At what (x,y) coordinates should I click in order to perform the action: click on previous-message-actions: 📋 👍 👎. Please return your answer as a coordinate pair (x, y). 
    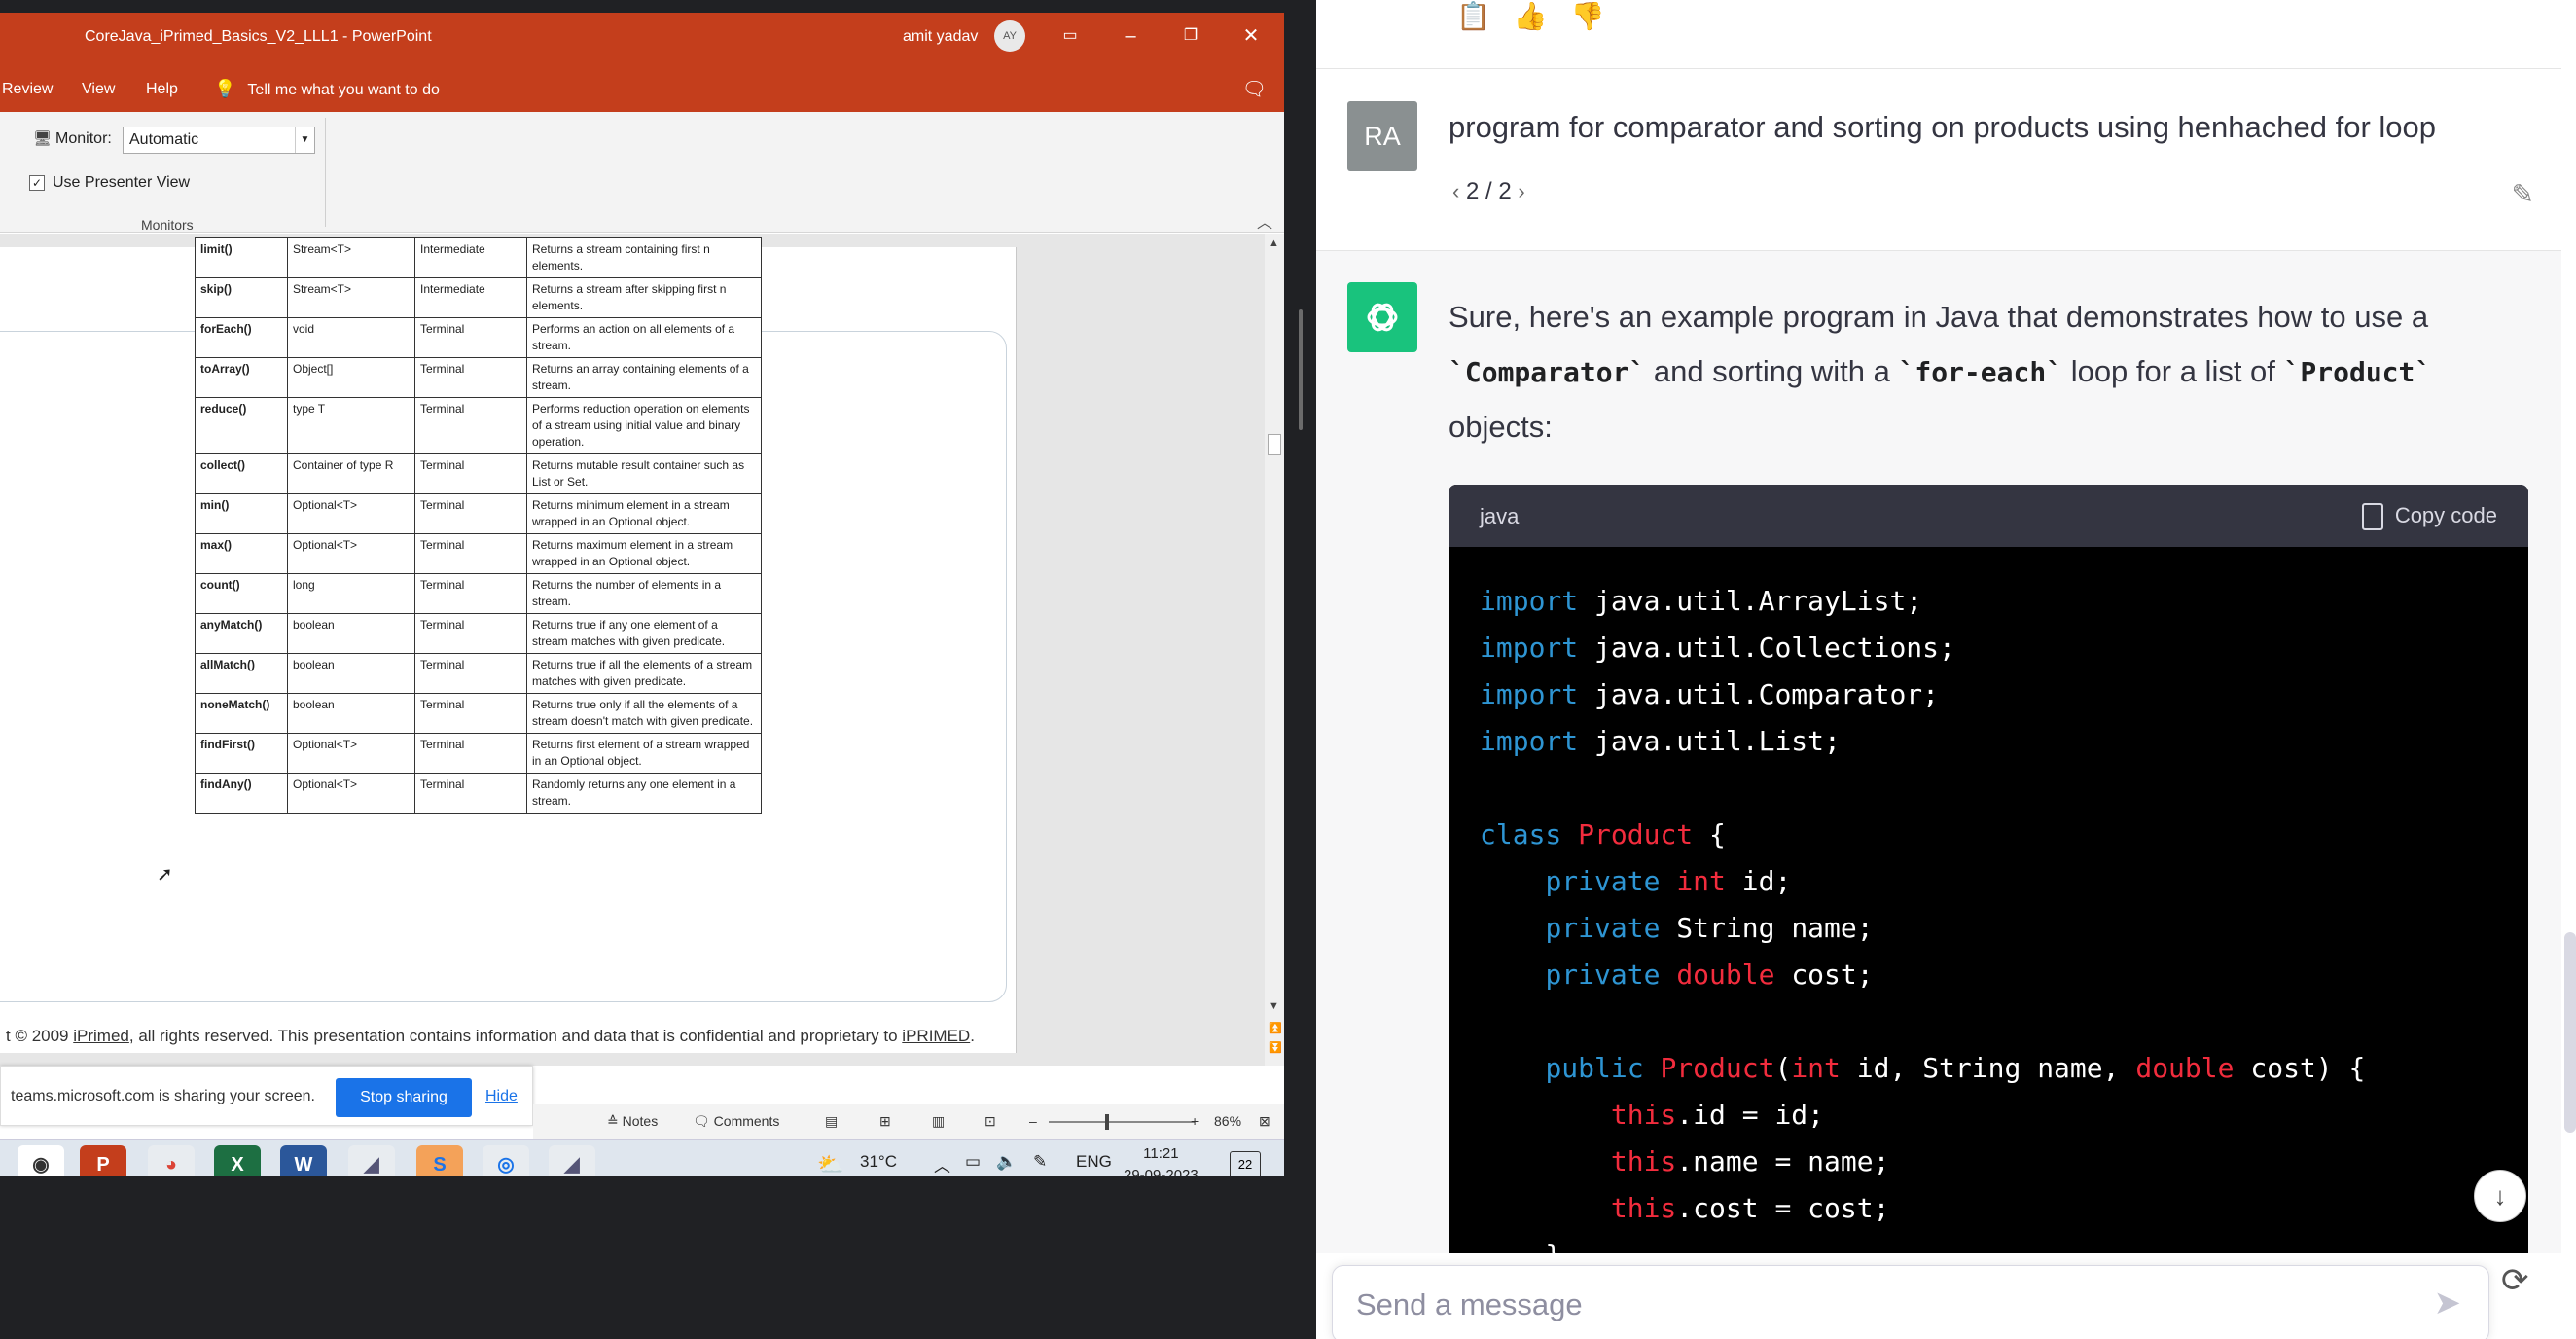
    Looking at the image, I should click on (1542, 16).